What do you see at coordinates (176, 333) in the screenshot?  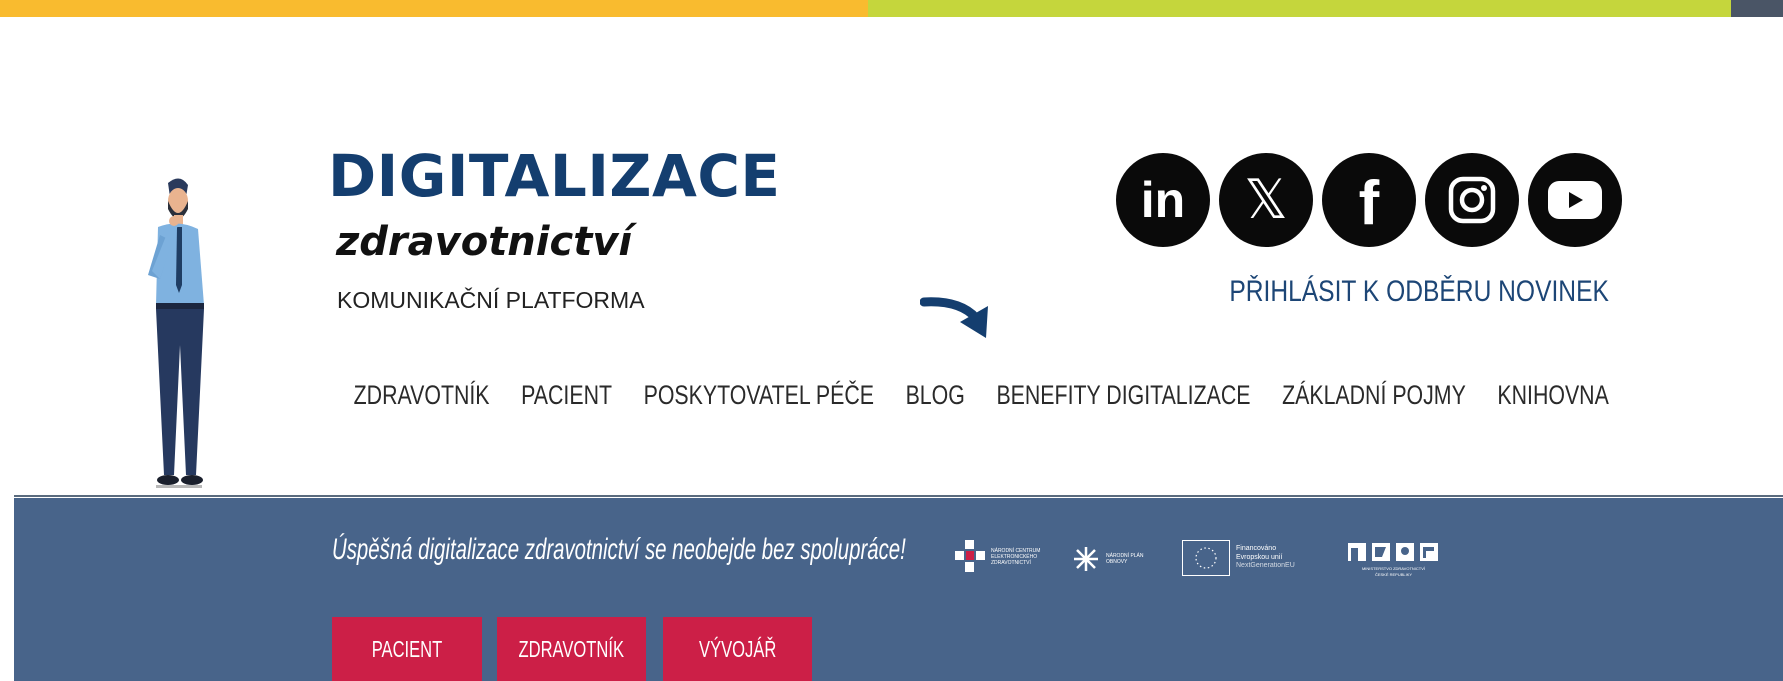 I see `bearded-man-illustration` at bounding box center [176, 333].